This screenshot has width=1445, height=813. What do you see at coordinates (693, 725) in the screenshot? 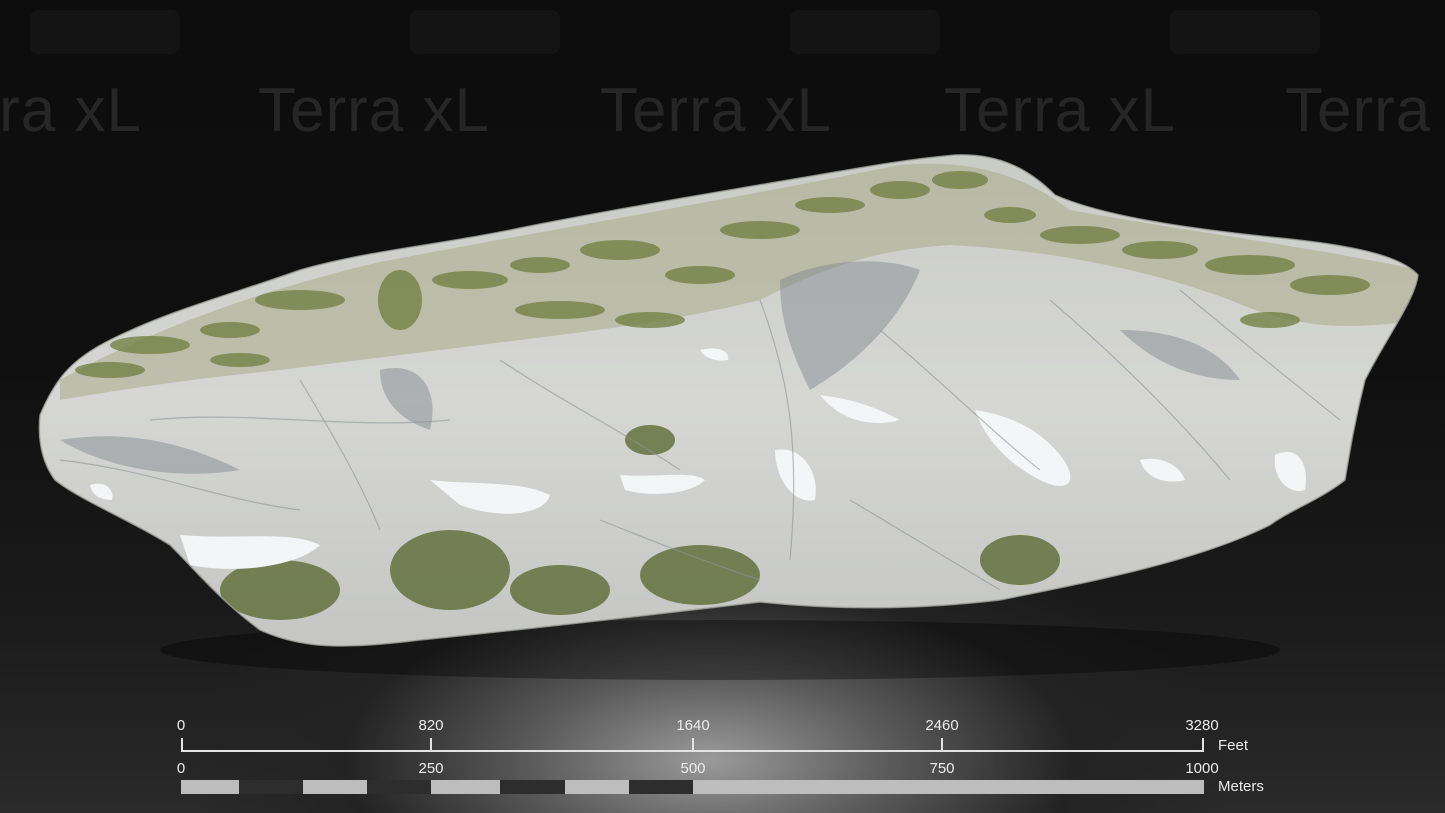
I see `feet-tick-label: 1640` at bounding box center [693, 725].